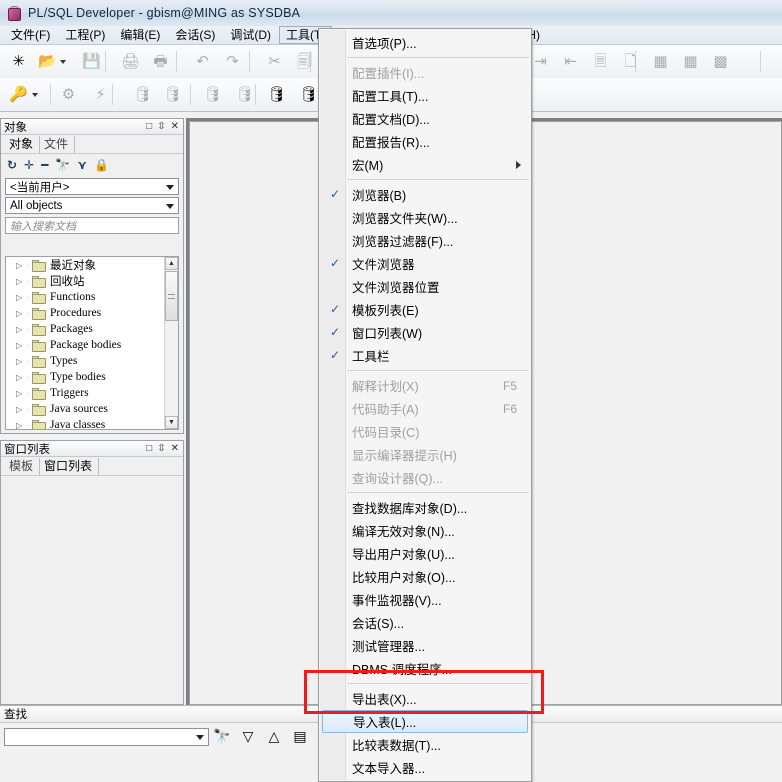 This screenshot has height=782, width=782. Describe the element at coordinates (106, 736) in the screenshot. I see `find-input` at that location.